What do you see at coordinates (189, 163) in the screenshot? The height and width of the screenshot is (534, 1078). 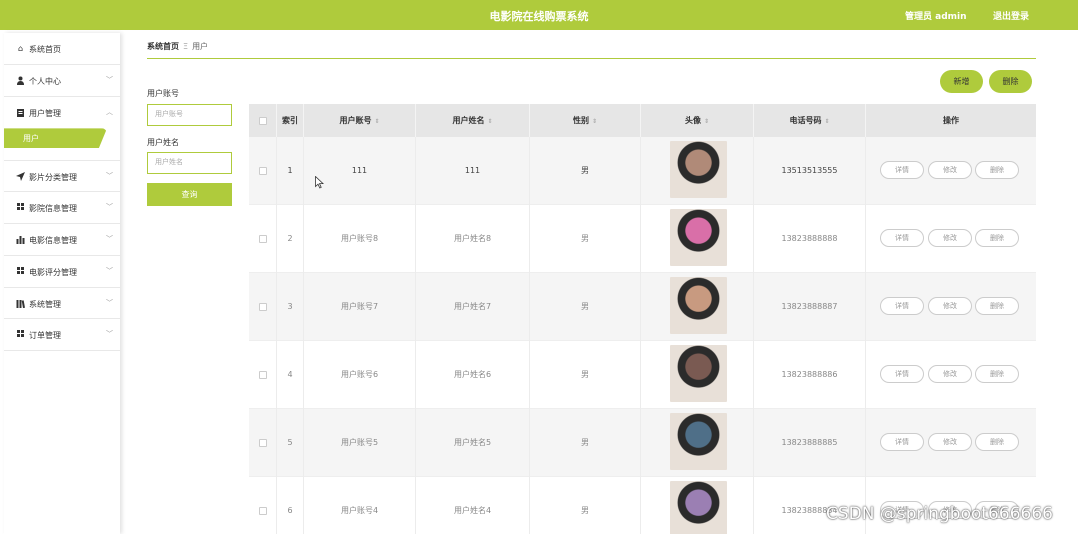 I see `name-search-input: 用户姓名` at bounding box center [189, 163].